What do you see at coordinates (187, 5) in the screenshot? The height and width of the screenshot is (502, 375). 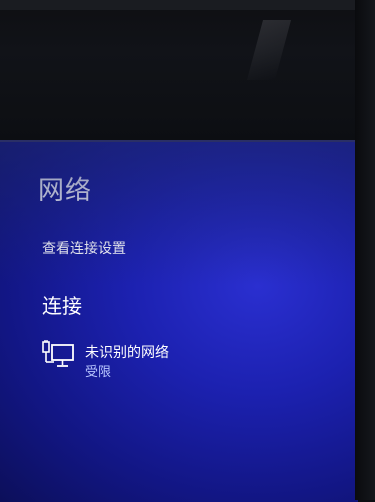 I see `monitor-bezel-edge` at bounding box center [187, 5].